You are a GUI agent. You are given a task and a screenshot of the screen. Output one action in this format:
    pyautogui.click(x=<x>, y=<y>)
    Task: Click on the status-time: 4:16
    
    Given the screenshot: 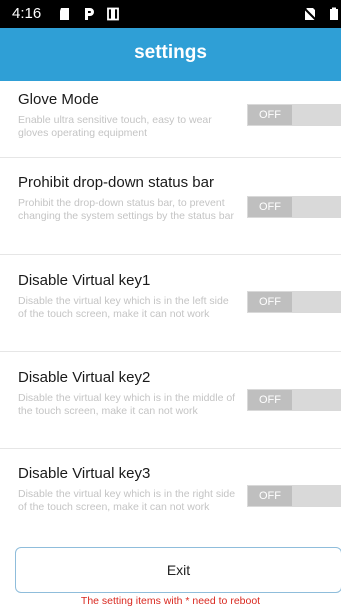 What is the action you would take?
    pyautogui.click(x=27, y=13)
    